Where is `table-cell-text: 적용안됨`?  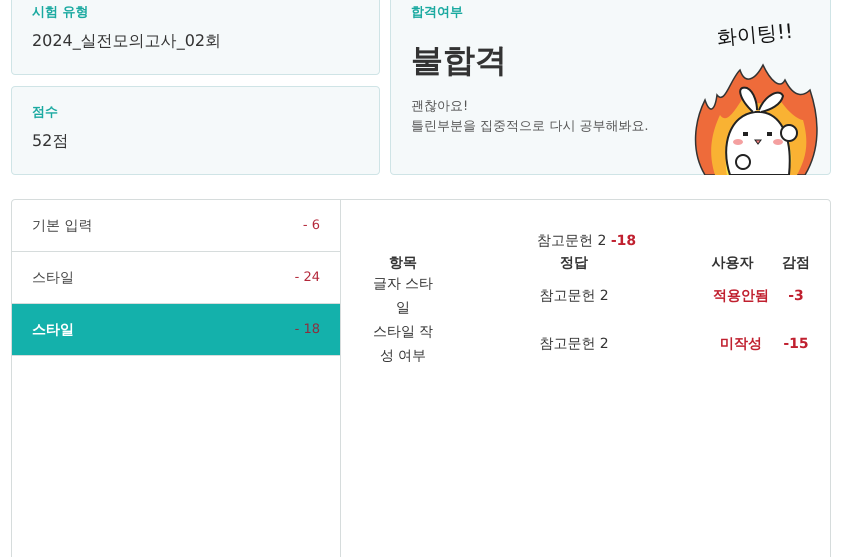
table-cell-text: 적용안됨 is located at coordinates (741, 296).